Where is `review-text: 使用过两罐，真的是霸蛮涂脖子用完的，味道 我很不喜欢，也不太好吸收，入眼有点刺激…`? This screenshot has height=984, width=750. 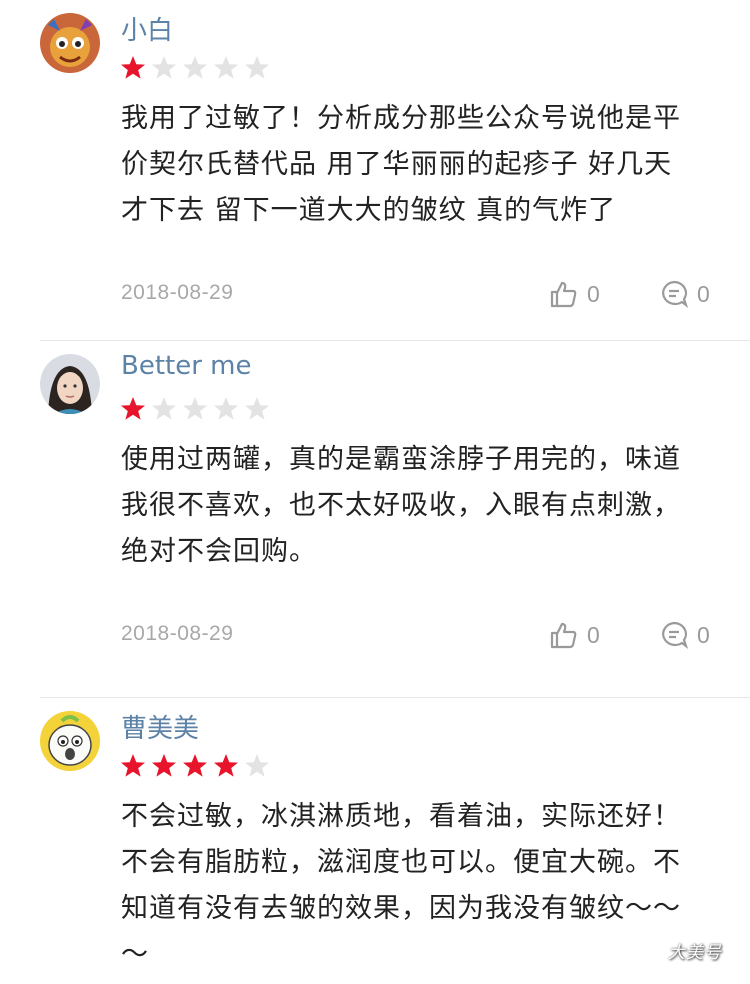 review-text: 使用过两罐，真的是霸蛮涂脖子用完的，味道 我很不喜欢，也不太好吸收，入眼有点刺激… is located at coordinates (416, 506).